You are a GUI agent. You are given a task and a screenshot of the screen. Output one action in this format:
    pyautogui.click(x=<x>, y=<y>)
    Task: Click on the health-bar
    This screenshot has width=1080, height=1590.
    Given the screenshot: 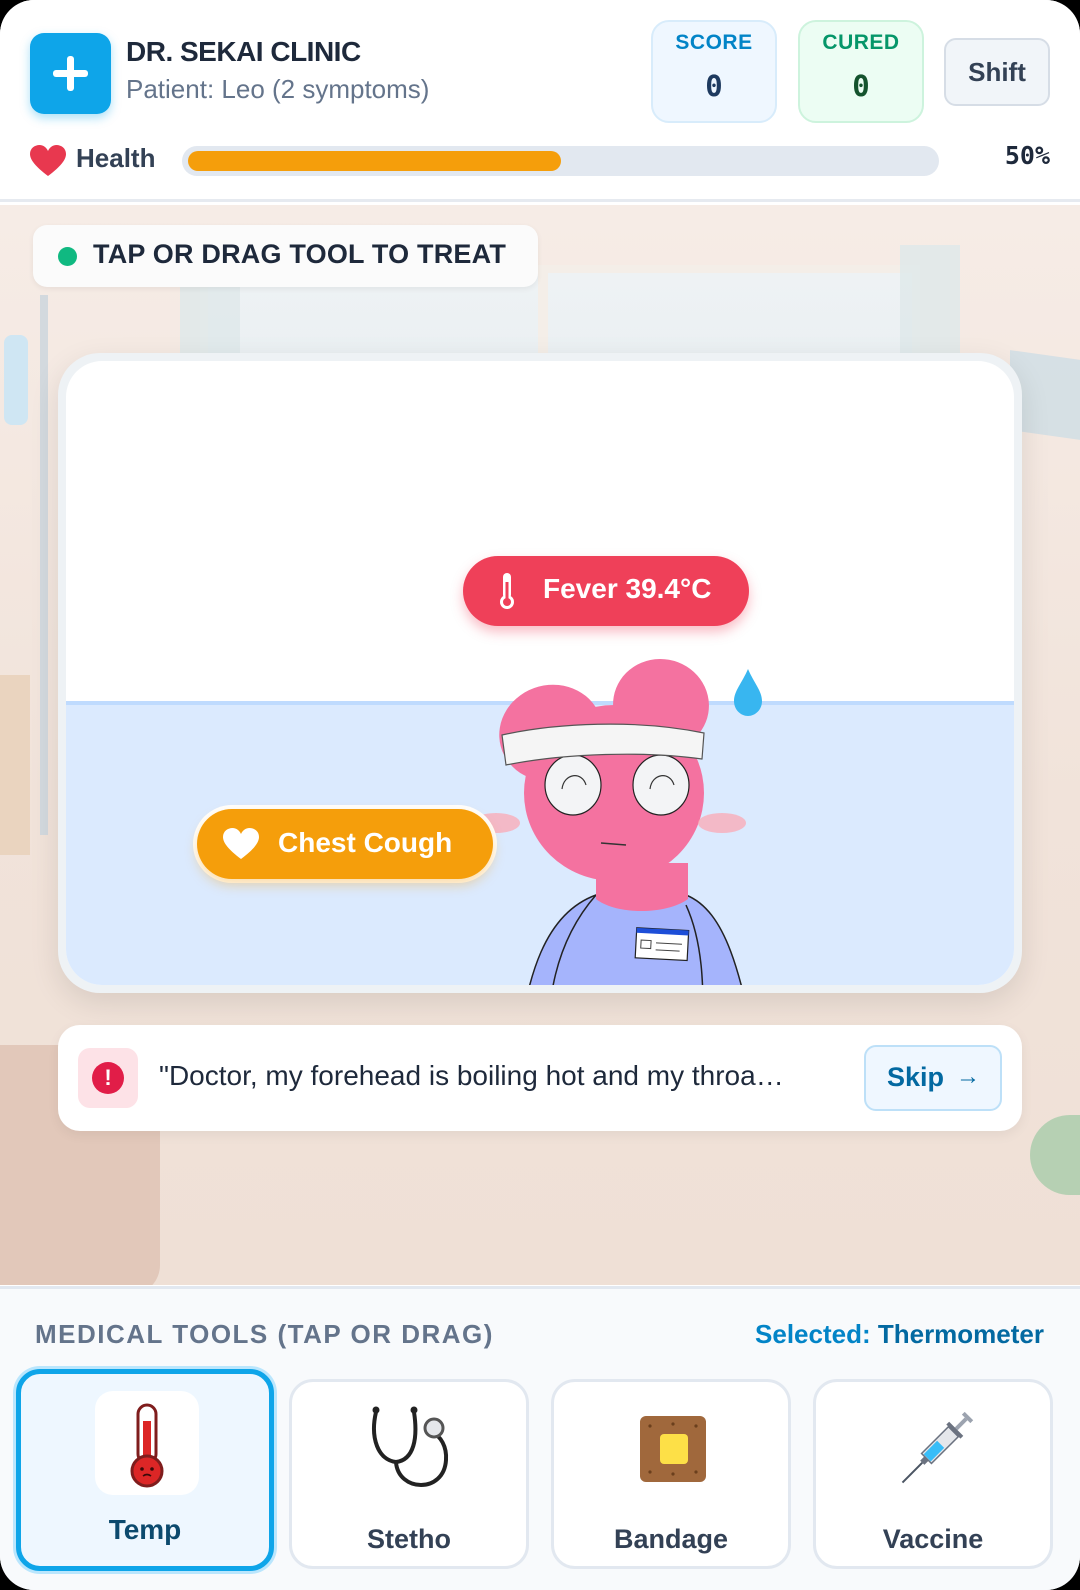 What is the action you would take?
    pyautogui.click(x=560, y=161)
    